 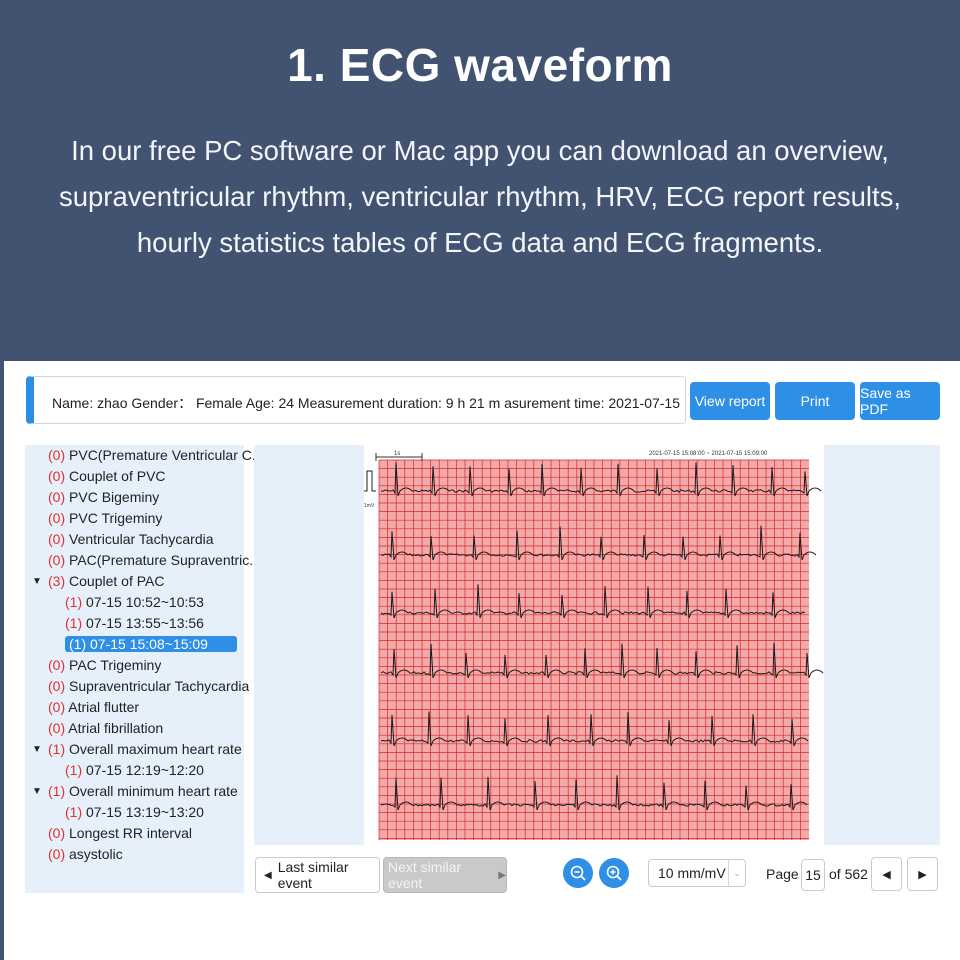 What do you see at coordinates (425, 875) in the screenshot?
I see `next-similar-event-label: Next similar event` at bounding box center [425, 875].